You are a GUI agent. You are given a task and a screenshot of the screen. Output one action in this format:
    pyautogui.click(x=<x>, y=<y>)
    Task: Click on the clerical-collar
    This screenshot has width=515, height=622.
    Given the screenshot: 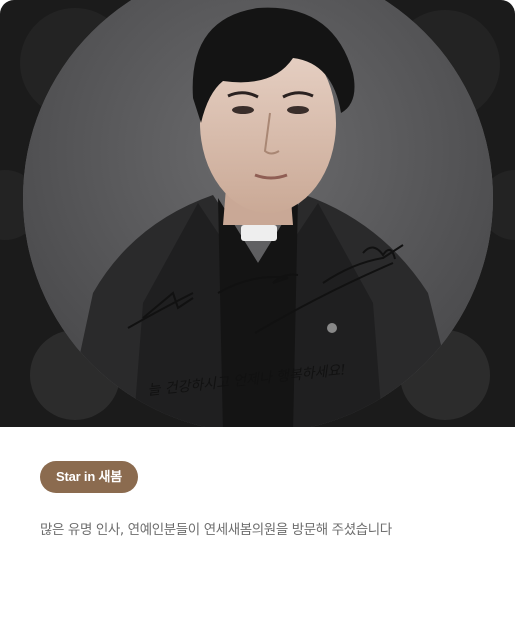 What is the action you would take?
    pyautogui.click(x=259, y=233)
    